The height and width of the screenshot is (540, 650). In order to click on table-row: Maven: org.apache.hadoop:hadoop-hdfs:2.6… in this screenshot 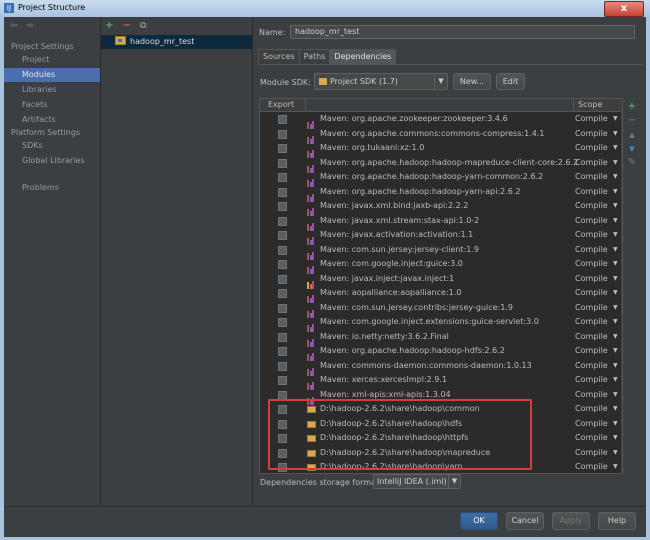, I will do `click(441, 352)`.